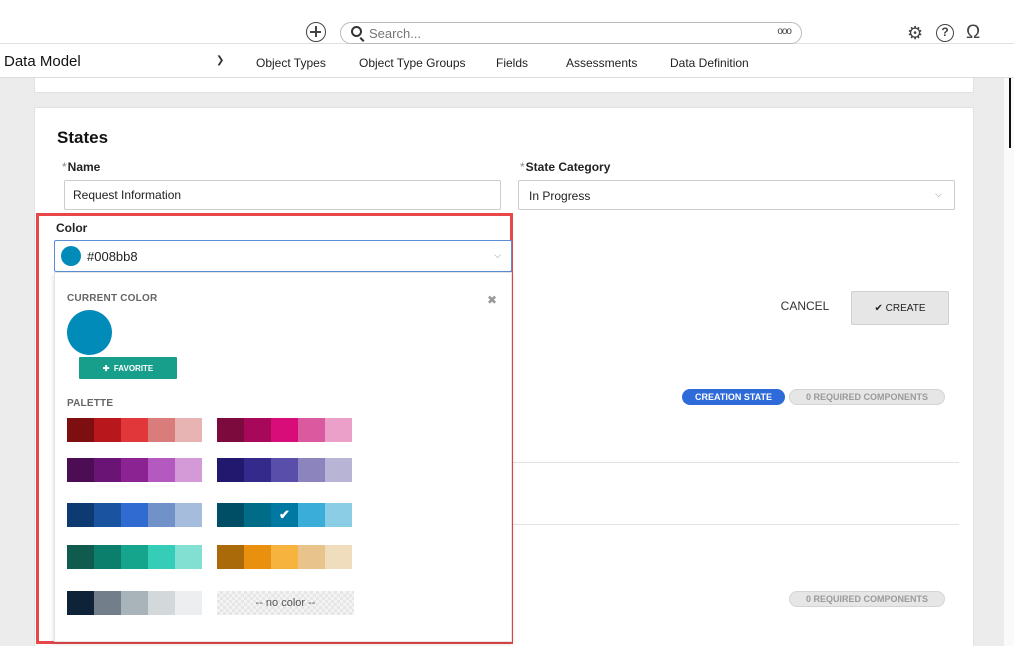 This screenshot has width=1014, height=646. What do you see at coordinates (1009, 362) in the screenshot?
I see `scrollbar` at bounding box center [1009, 362].